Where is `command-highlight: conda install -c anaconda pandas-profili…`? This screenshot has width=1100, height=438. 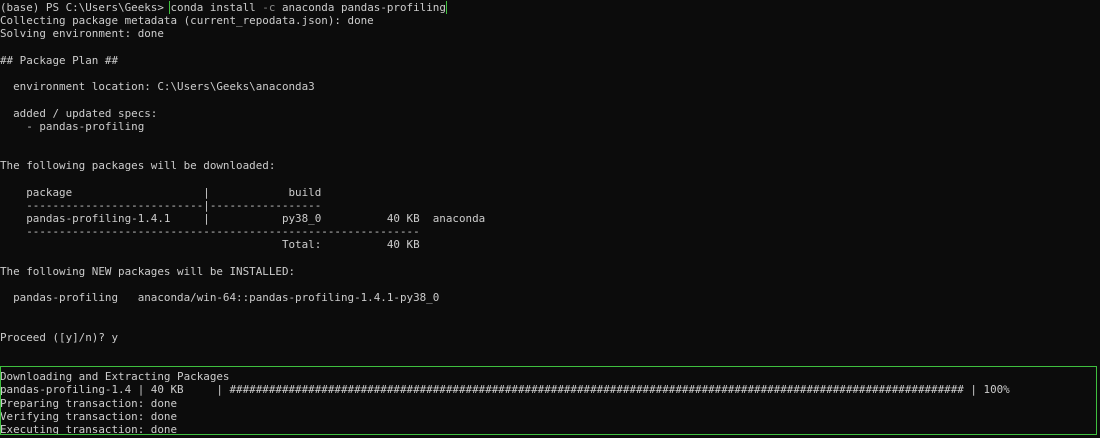 command-highlight: conda install -c anaconda pandas-profili… is located at coordinates (308, 8).